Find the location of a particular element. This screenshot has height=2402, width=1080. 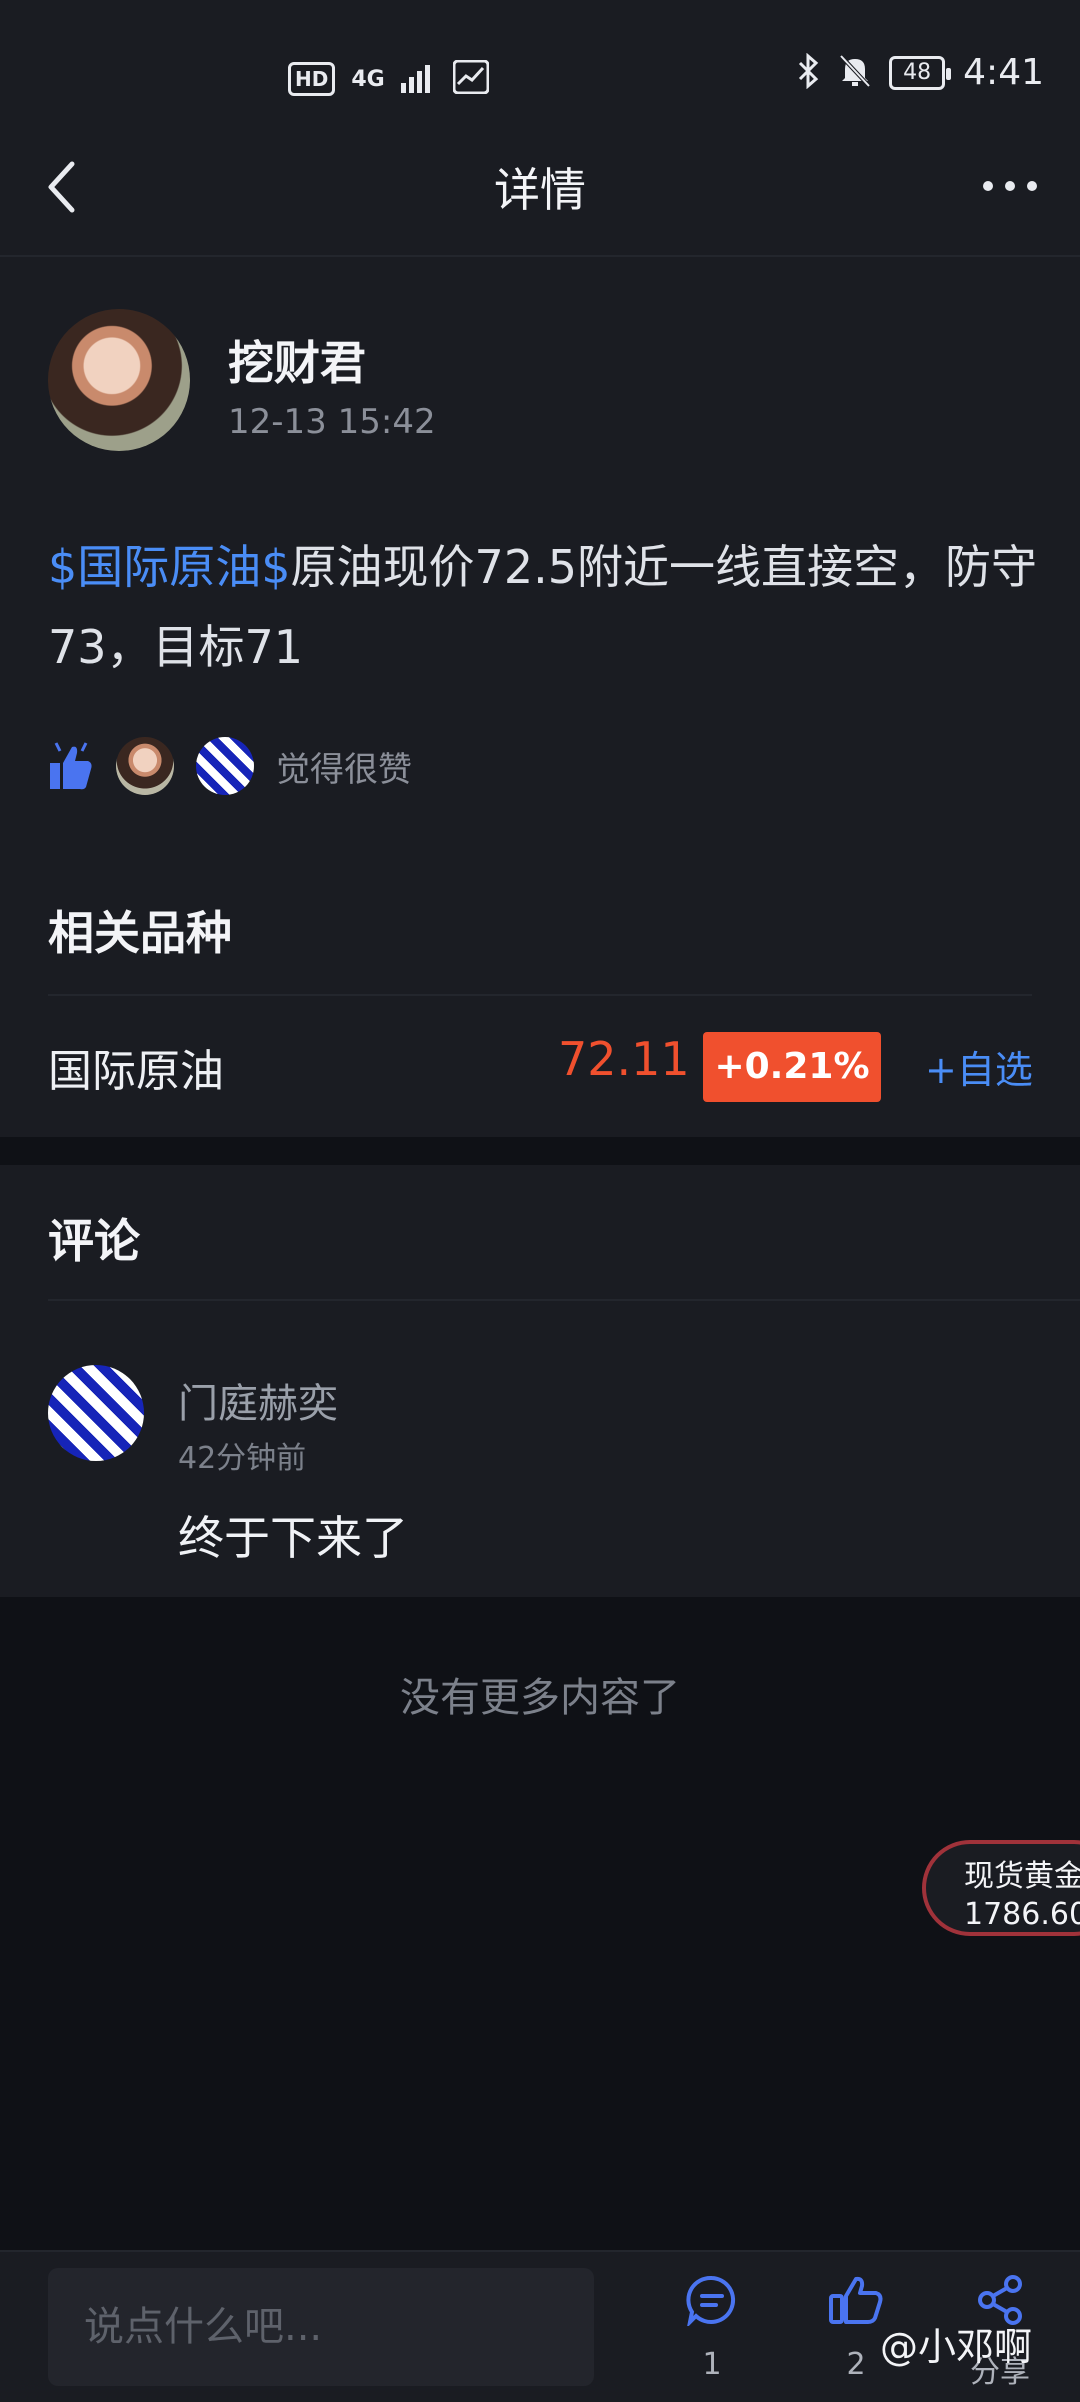

comment-time: 42分钟前 is located at coordinates (242, 1458).